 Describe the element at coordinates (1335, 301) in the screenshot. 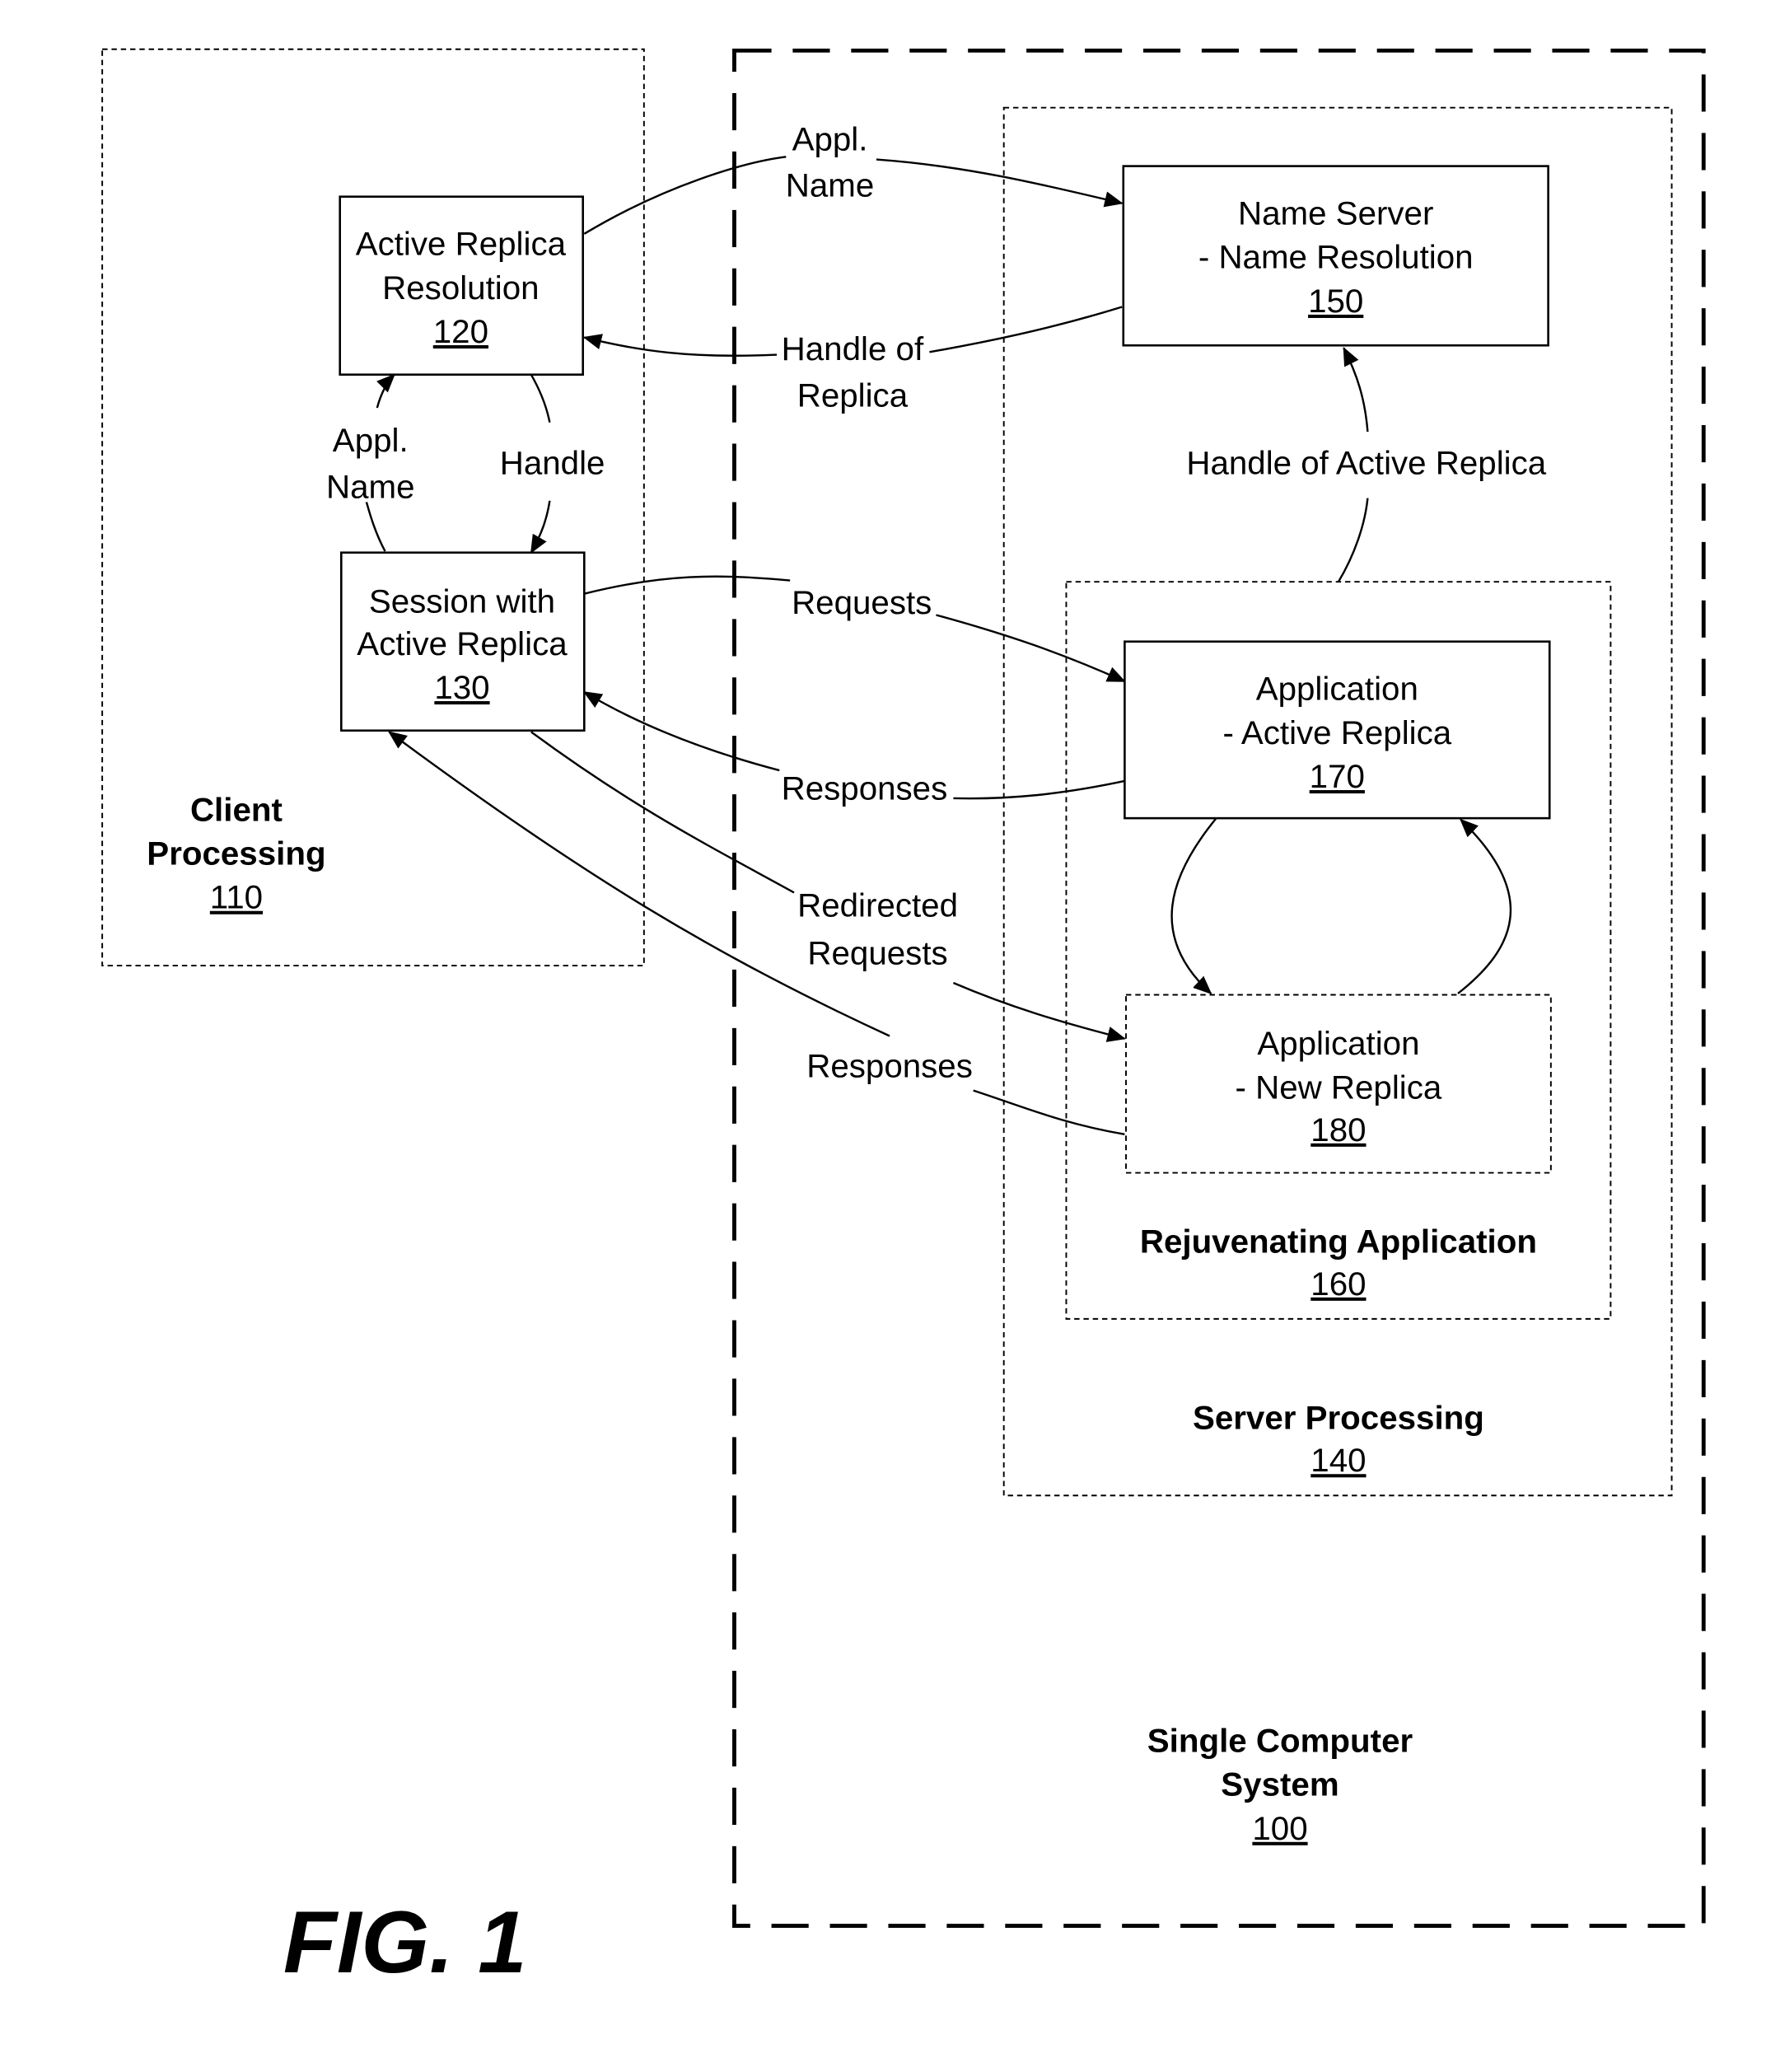

I see `reference-number: 150` at that location.